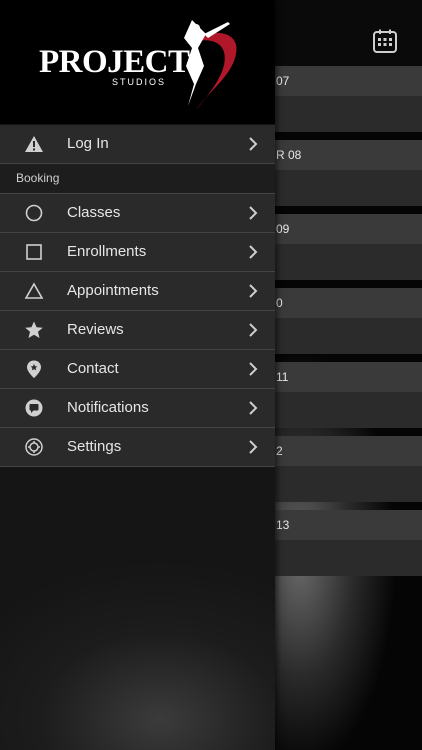 The image size is (422, 750). Describe the element at coordinates (137, 447) in the screenshot. I see `menu-item-settings: Settings` at that location.